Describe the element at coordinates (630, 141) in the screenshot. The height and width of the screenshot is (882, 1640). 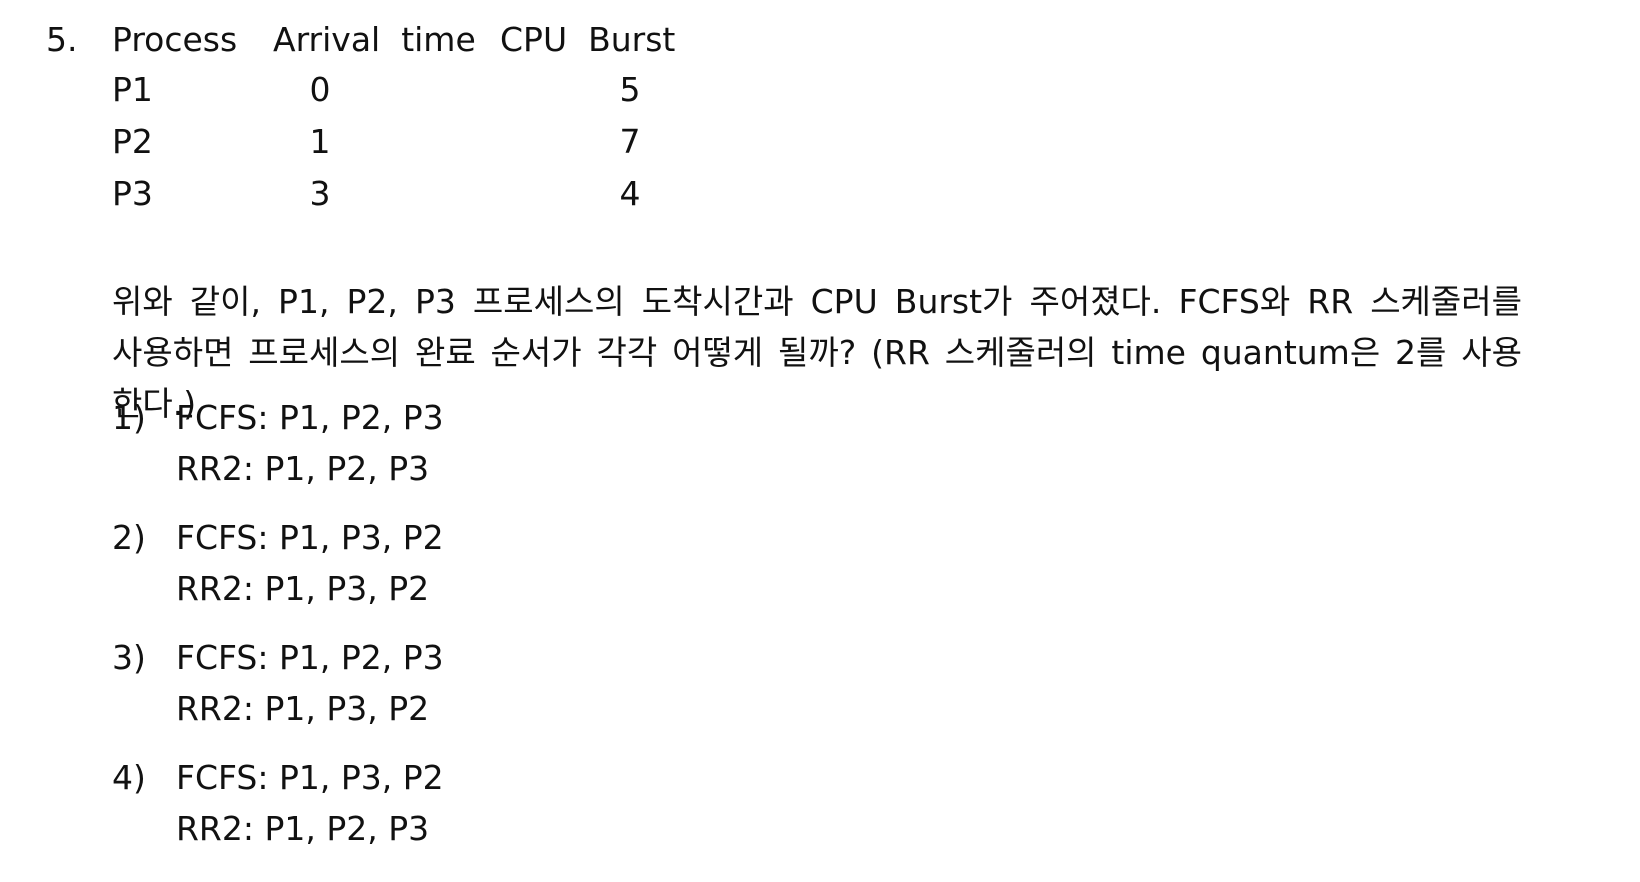
I see `burst-value: 7` at that location.